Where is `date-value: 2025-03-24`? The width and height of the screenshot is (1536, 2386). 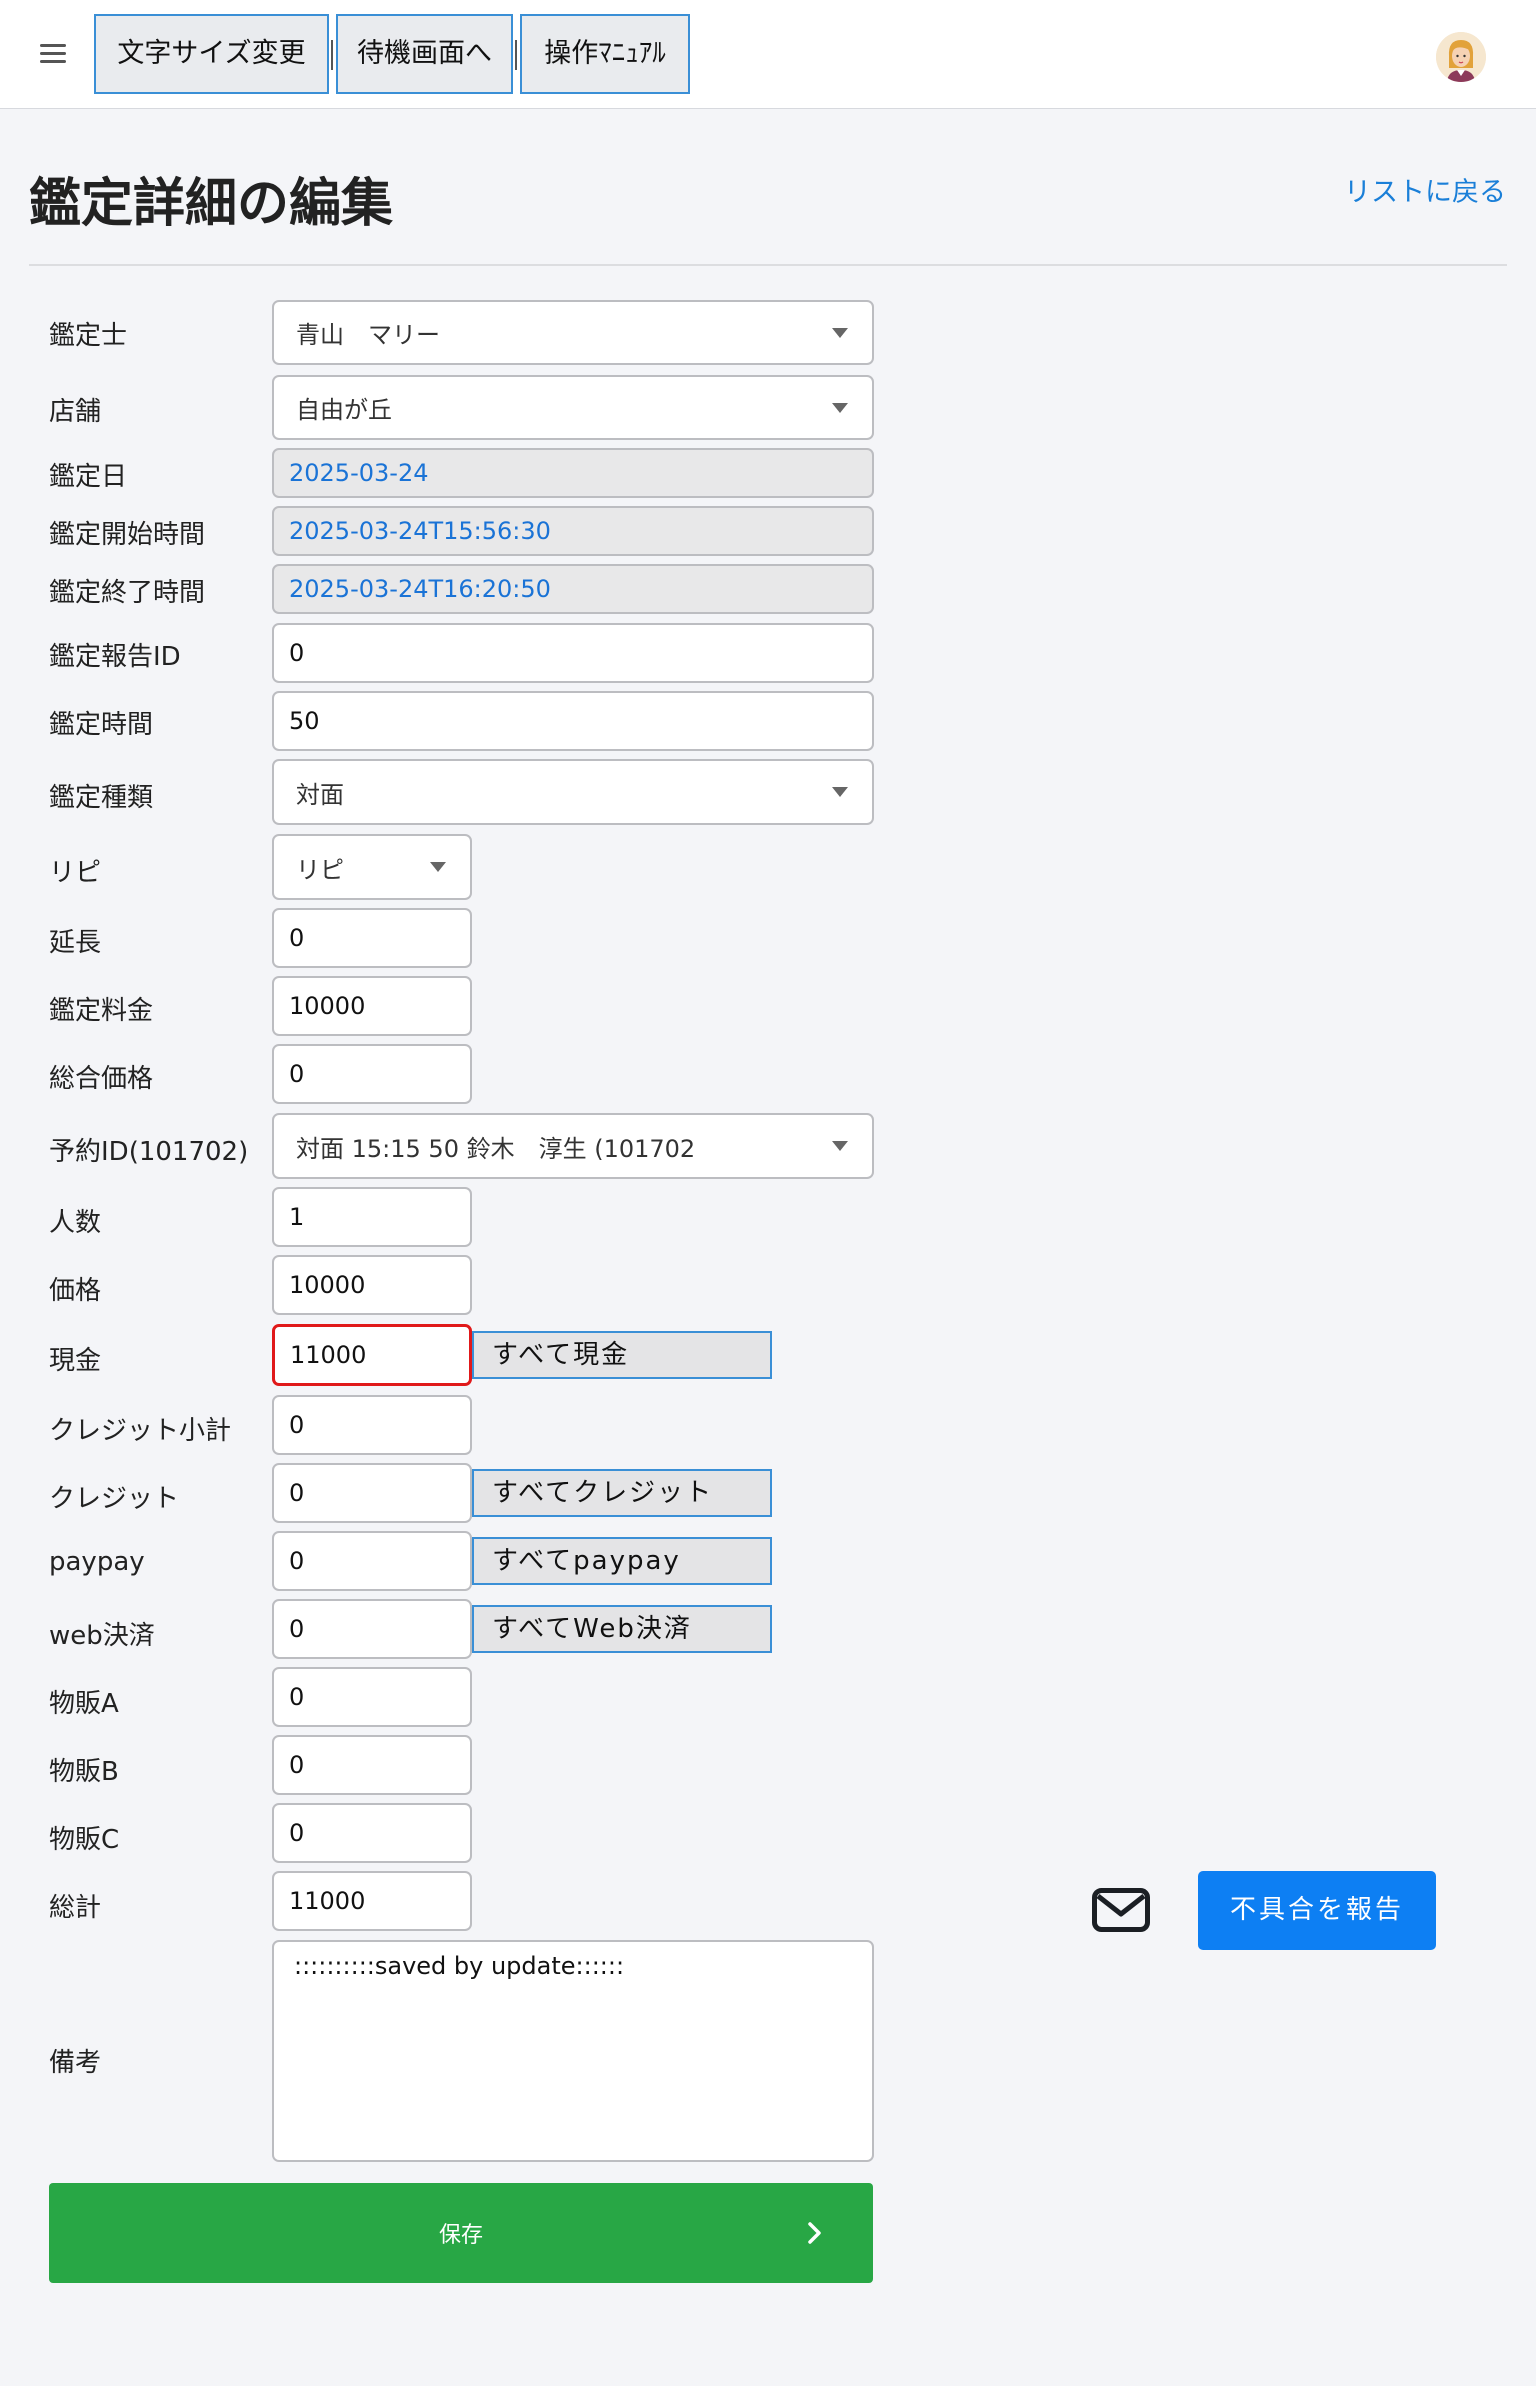 date-value: 2025-03-24 is located at coordinates (359, 473).